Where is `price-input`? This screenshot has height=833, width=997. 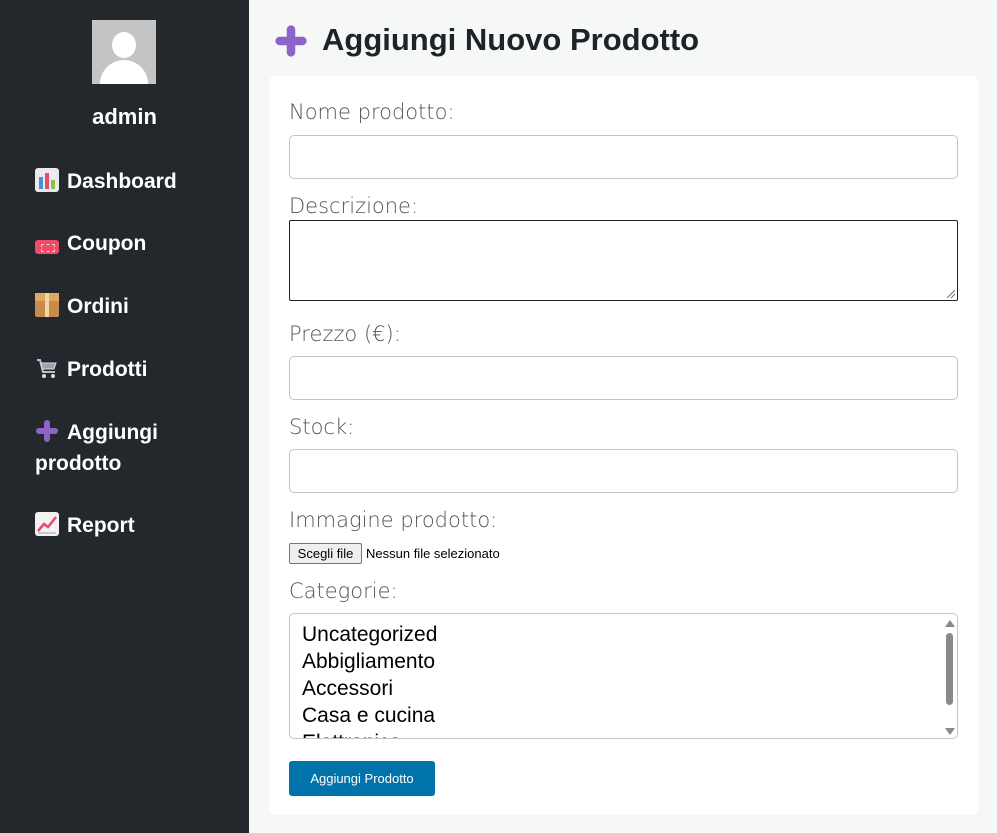
price-input is located at coordinates (623, 378).